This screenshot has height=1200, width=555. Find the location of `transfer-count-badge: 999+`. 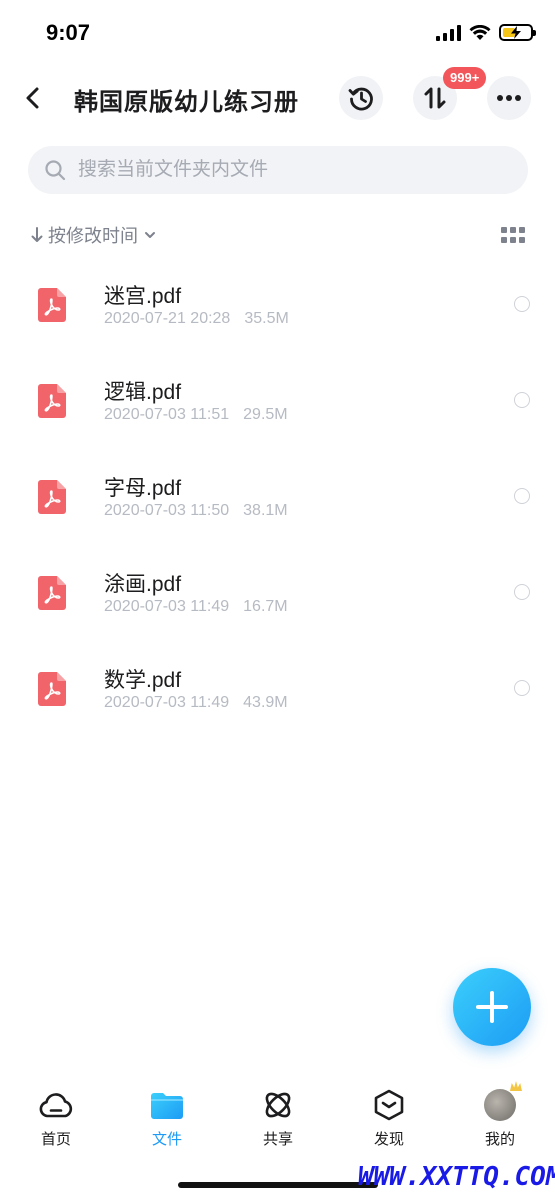

transfer-count-badge: 999+ is located at coordinates (465, 78).